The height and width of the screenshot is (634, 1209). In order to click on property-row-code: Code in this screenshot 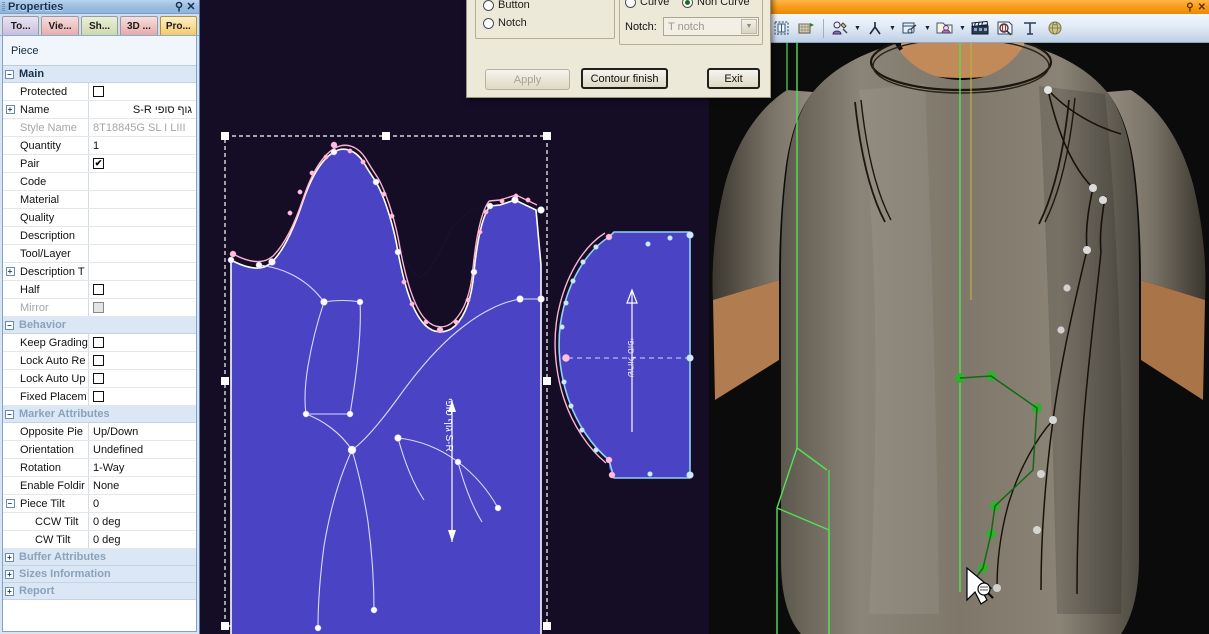, I will do `click(99, 182)`.